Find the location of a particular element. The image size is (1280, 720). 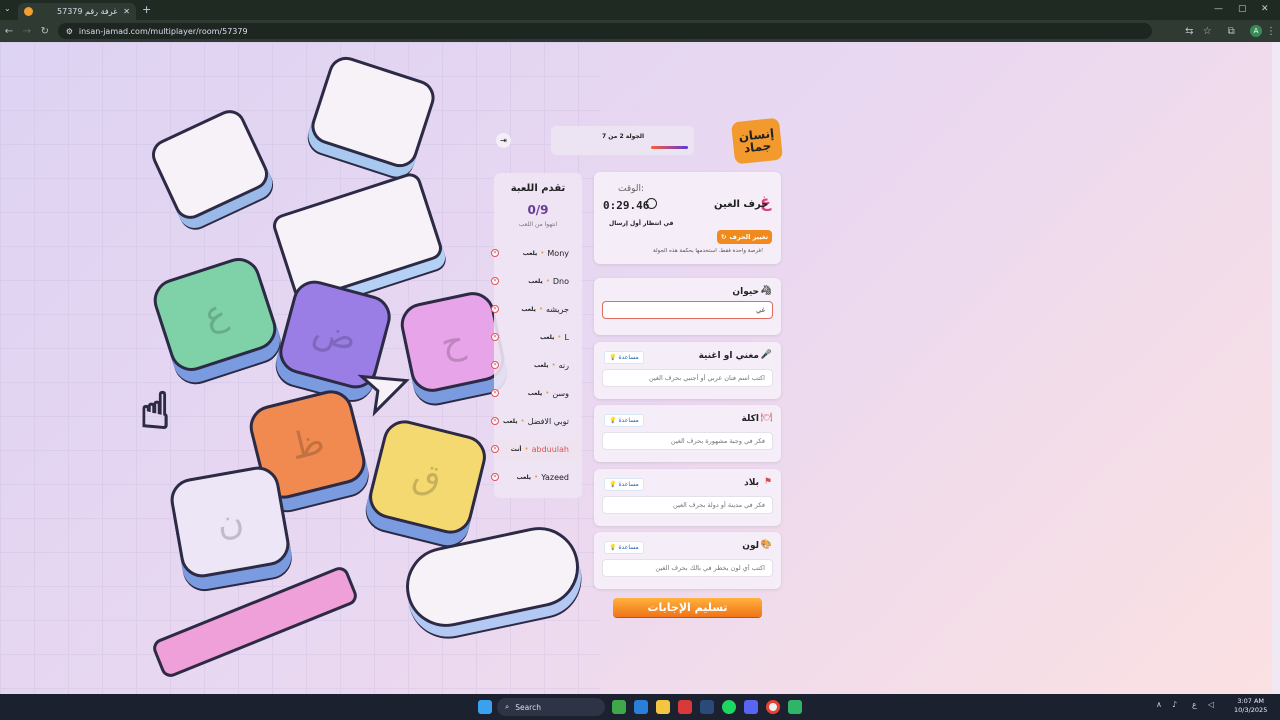

minimize-icon: — is located at coordinates (1218, 9).